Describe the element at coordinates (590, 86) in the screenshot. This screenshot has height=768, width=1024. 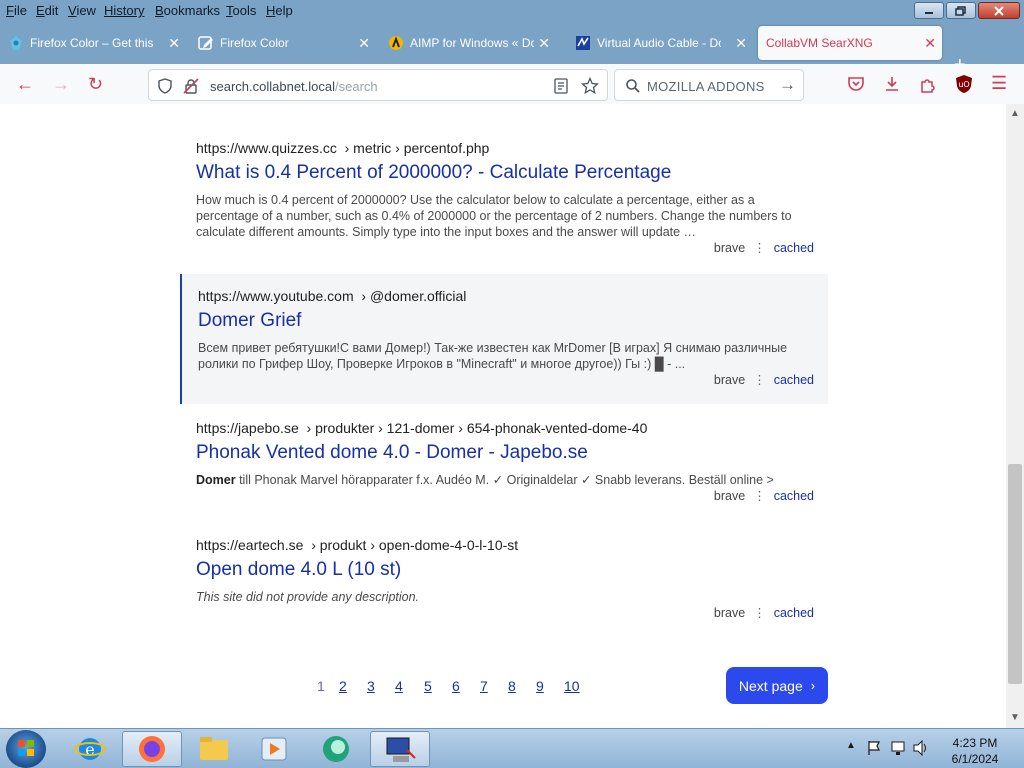
I see `bookmark-star-icon` at that location.